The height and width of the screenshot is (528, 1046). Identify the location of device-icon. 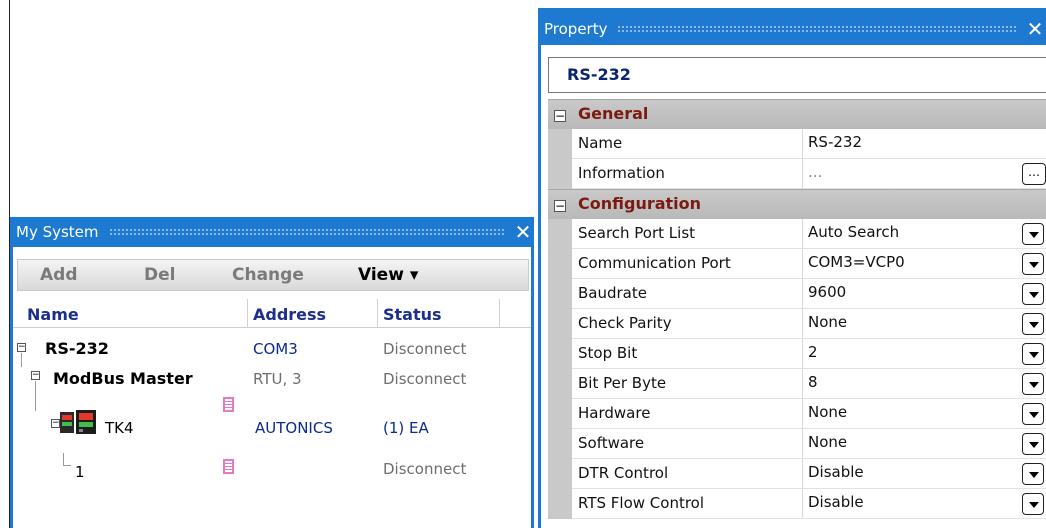
(78, 422).